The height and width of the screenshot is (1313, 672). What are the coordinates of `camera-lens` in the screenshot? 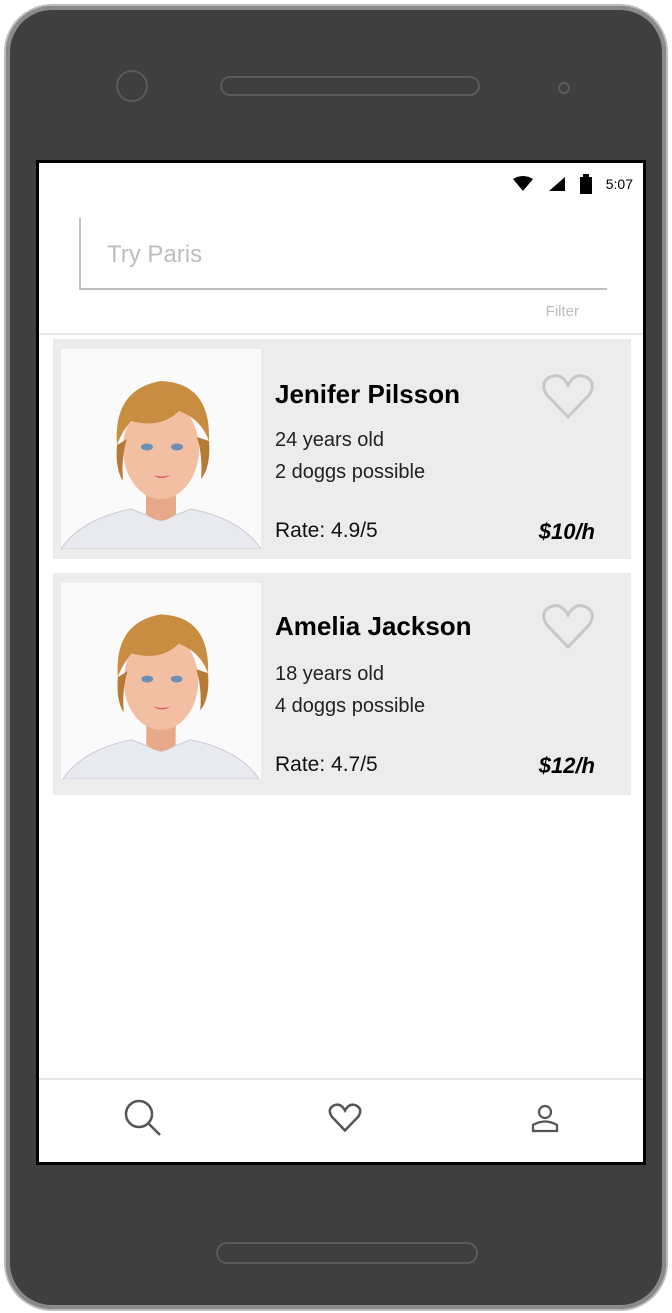 It's located at (132, 86).